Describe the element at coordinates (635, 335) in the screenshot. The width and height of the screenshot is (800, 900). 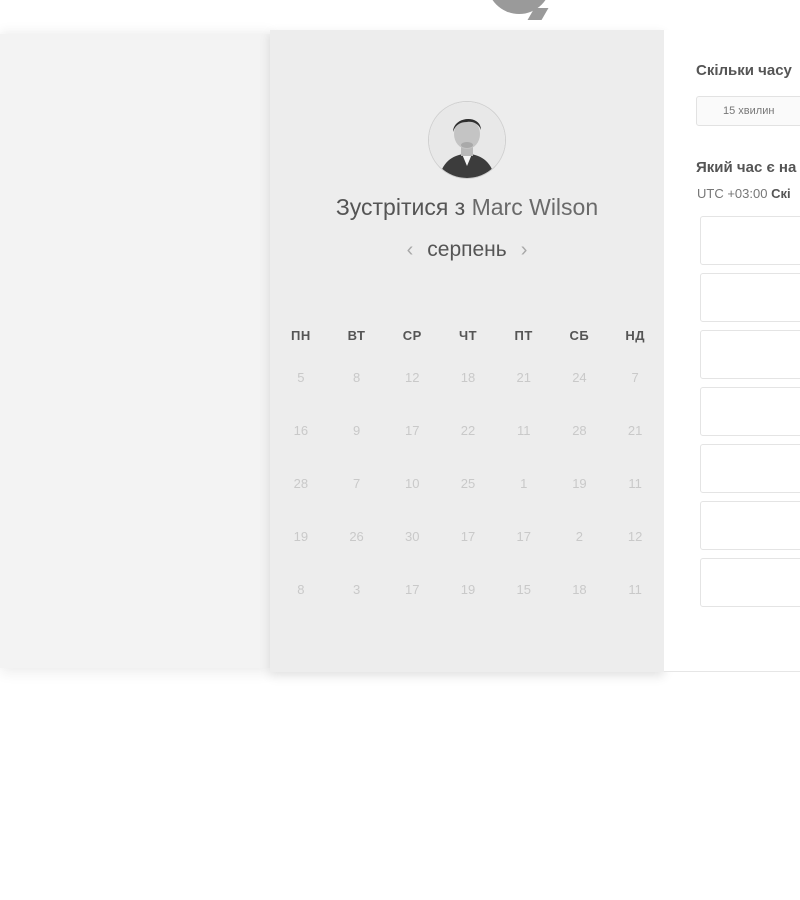
I see `weekday-sun: НД` at that location.